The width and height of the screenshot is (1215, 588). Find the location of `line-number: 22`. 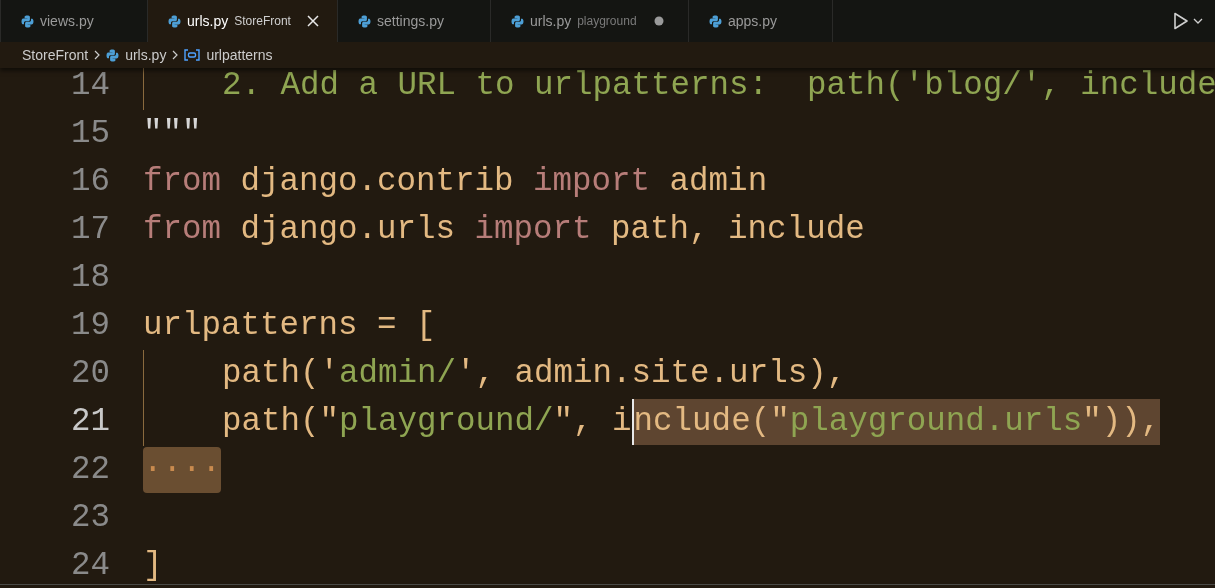

line-number: 22 is located at coordinates (90, 469).